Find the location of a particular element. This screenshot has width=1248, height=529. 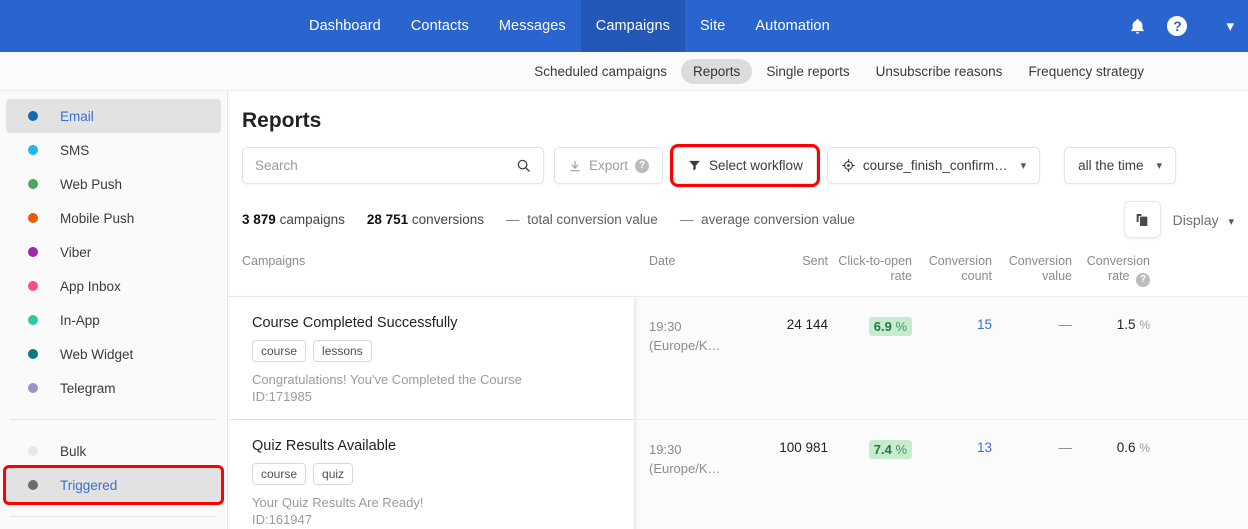

notifications-button is located at coordinates (1137, 26).